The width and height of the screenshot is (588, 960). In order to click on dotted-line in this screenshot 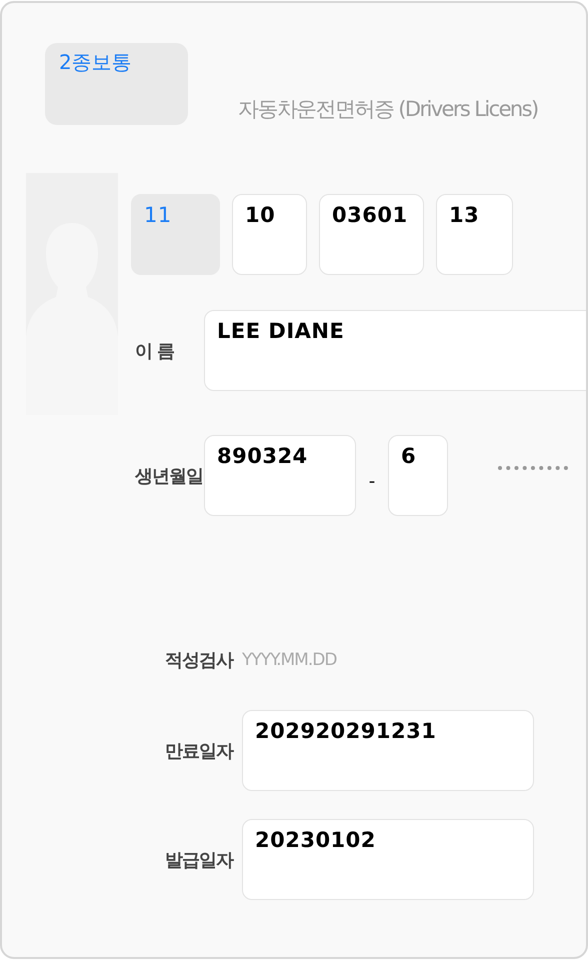, I will do `click(533, 468)`.